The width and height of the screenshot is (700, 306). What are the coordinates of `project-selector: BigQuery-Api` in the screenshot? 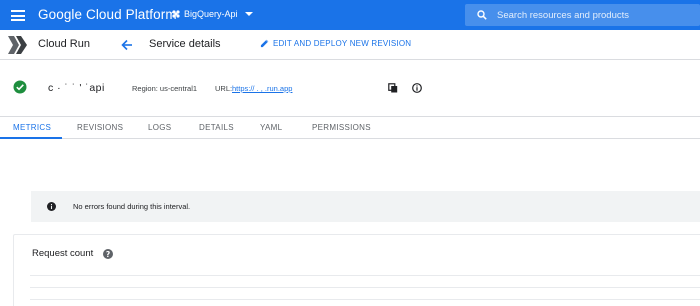 It's located at (212, 14).